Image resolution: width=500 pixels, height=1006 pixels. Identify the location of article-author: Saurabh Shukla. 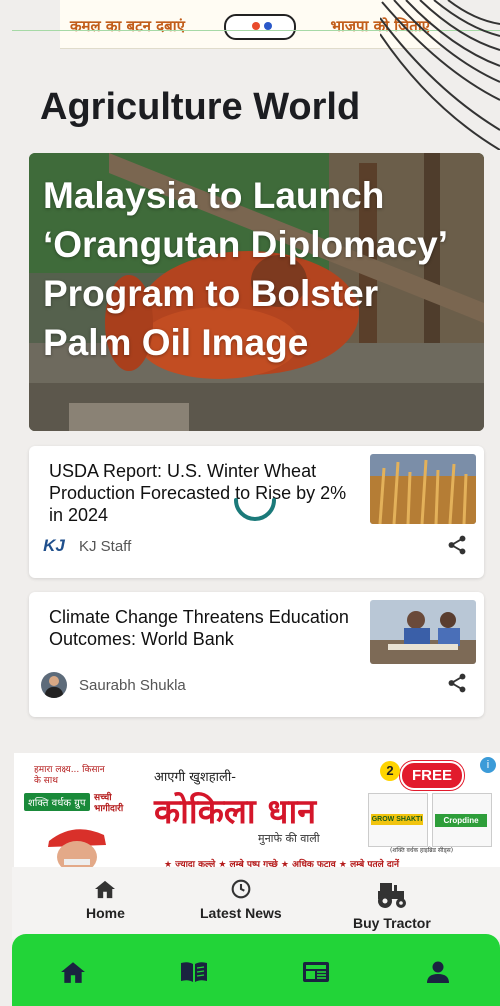
(113, 685).